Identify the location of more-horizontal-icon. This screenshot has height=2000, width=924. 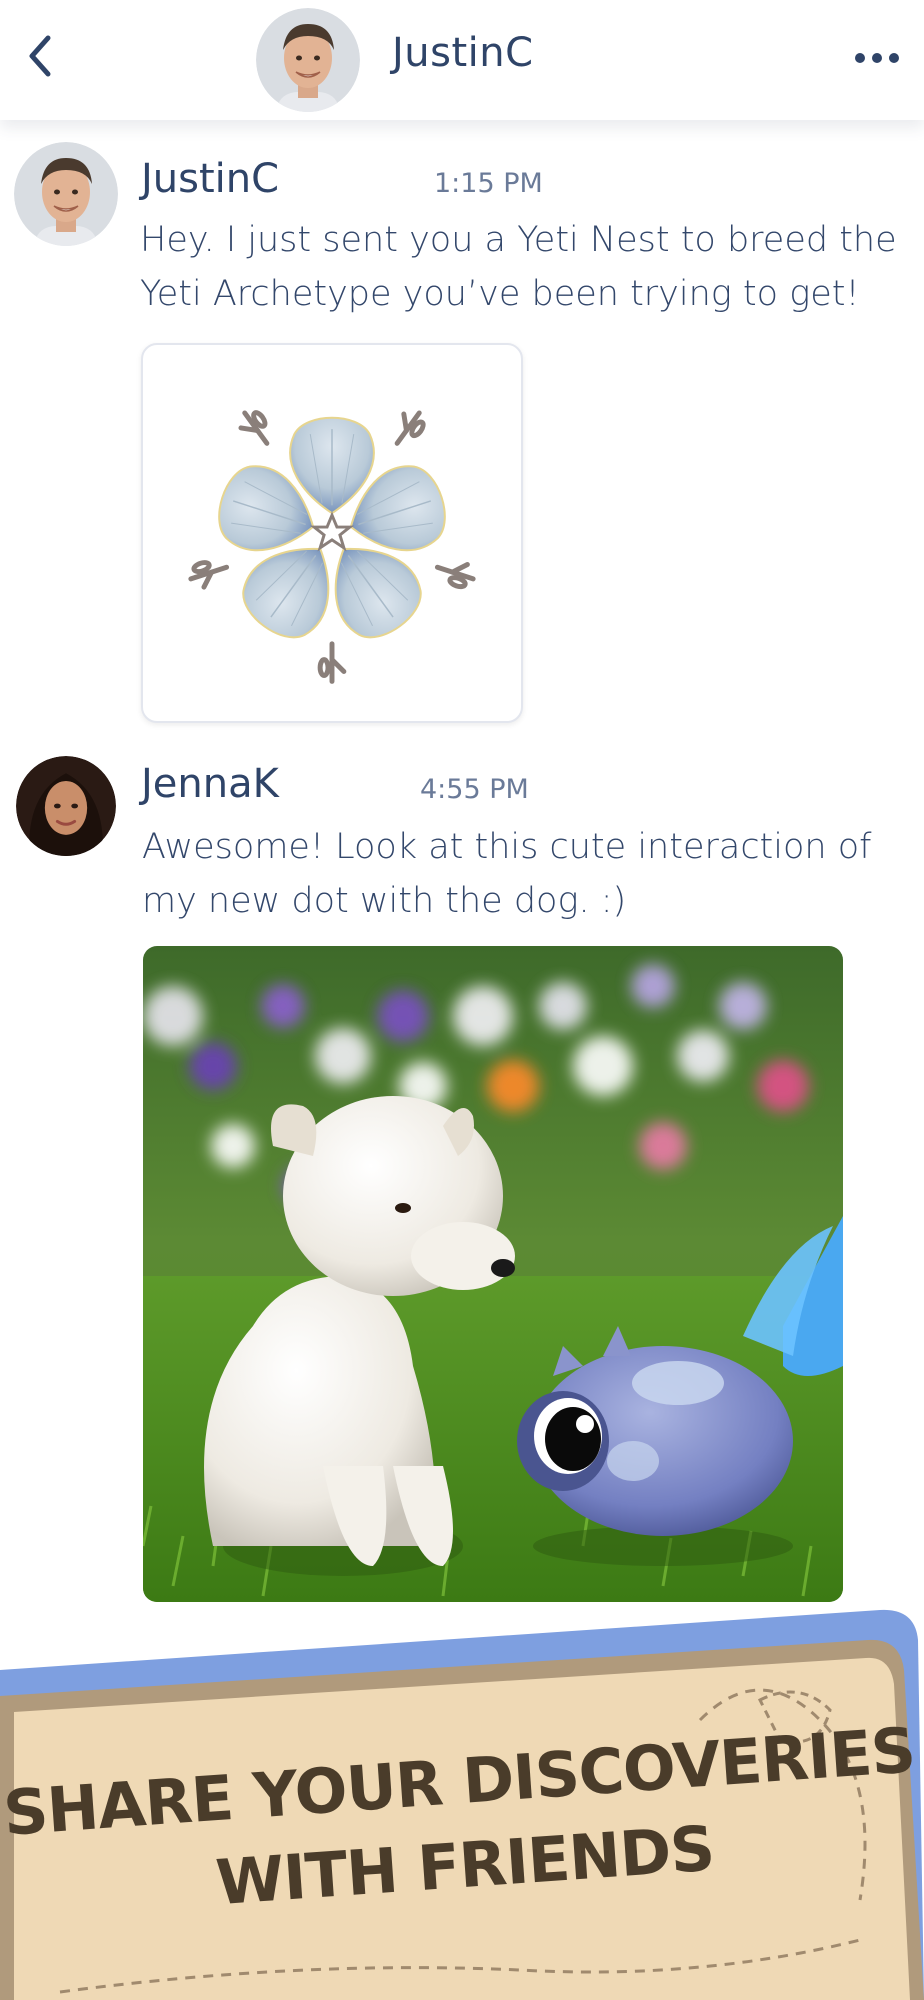
(877, 58).